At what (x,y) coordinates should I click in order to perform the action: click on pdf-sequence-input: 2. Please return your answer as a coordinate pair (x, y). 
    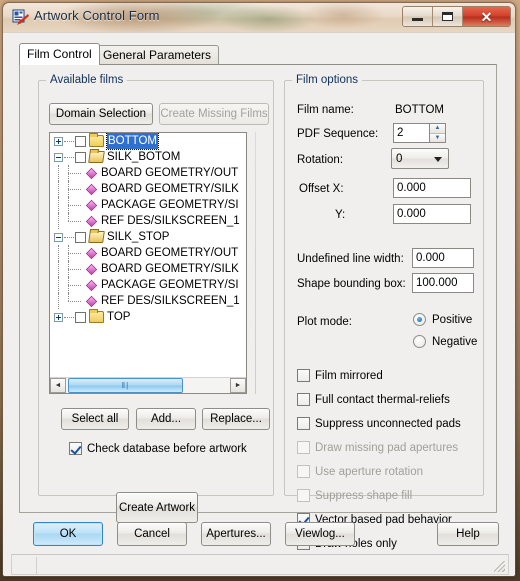
    Looking at the image, I should click on (411, 133).